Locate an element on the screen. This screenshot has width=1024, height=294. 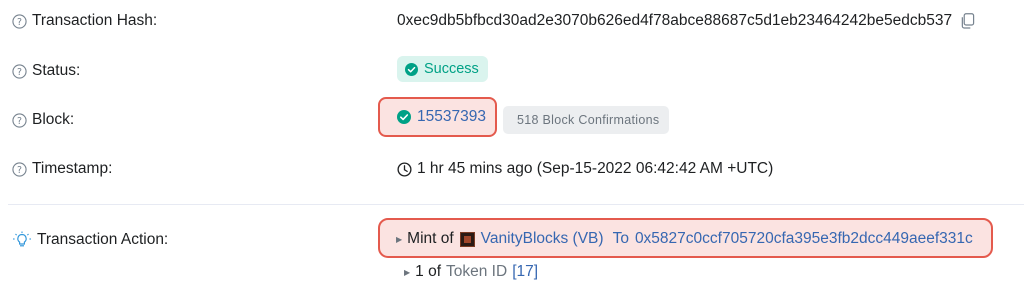
token-logo-icon is located at coordinates (467, 239).